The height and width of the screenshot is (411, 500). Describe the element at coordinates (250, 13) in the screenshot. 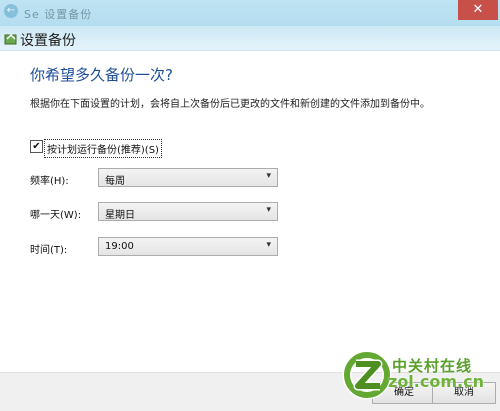

I see `window-titlebar: ← Se 设置备份 ✕` at that location.